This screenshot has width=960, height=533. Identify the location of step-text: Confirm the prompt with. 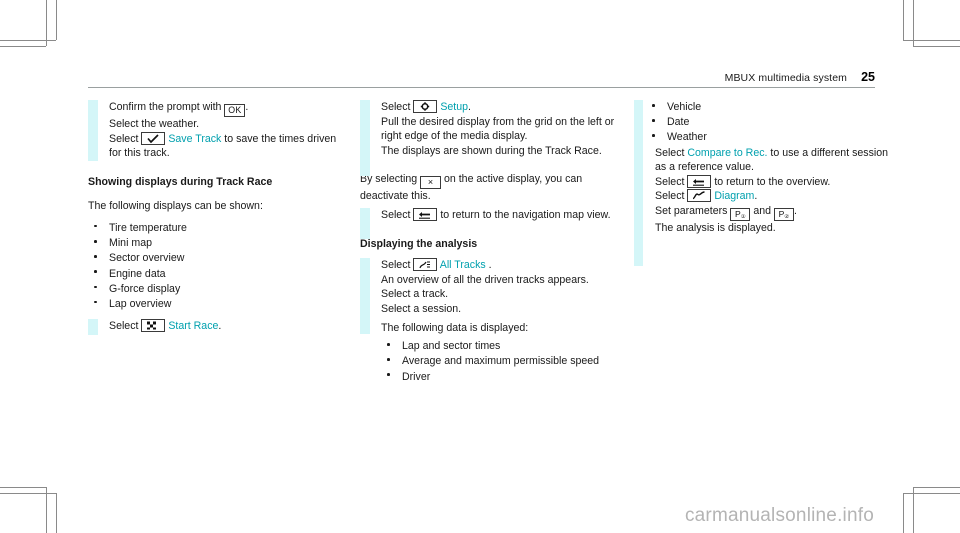
(167, 107).